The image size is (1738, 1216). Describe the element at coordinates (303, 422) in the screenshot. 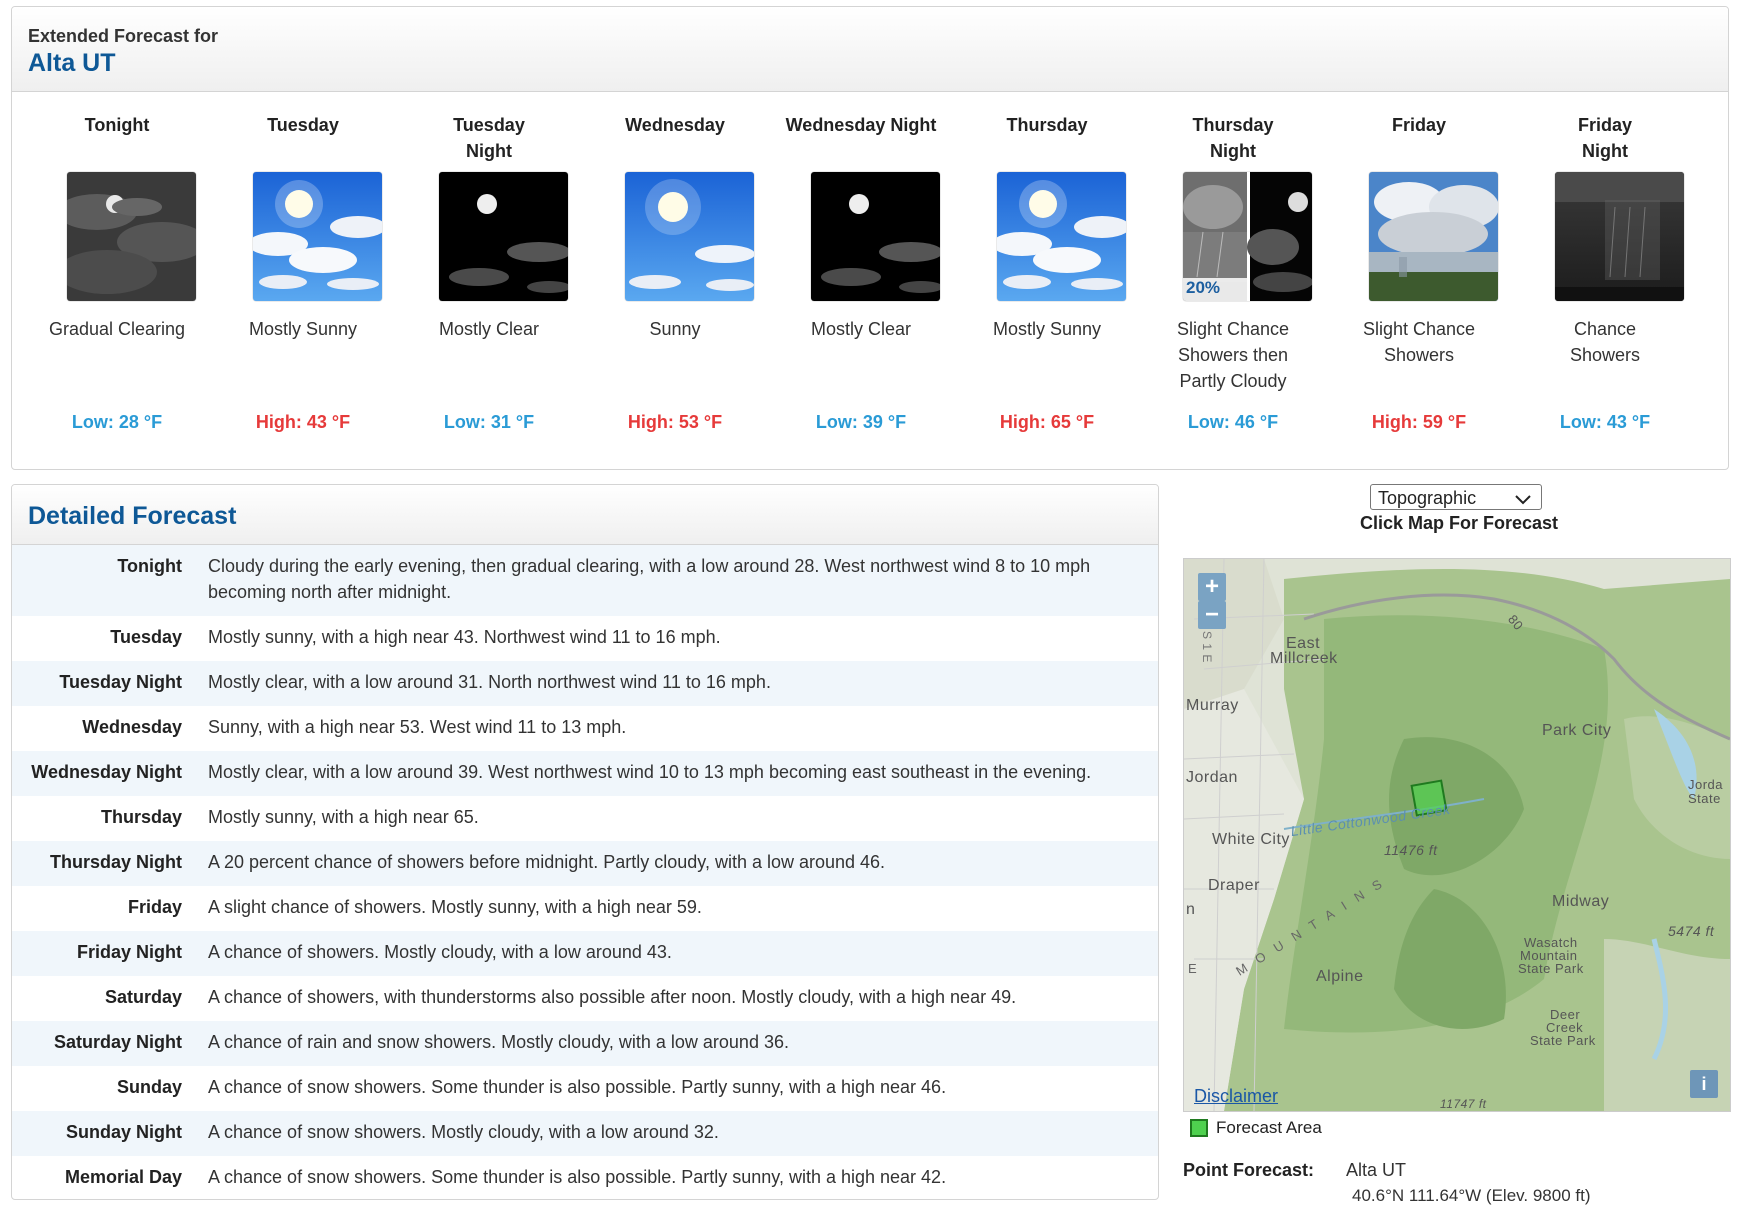

I see `period-temperature: High: 43 °F` at that location.